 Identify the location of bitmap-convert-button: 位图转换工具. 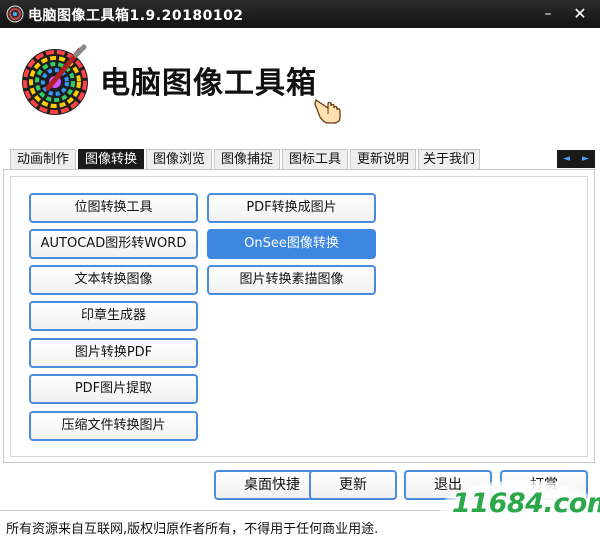
(113, 208).